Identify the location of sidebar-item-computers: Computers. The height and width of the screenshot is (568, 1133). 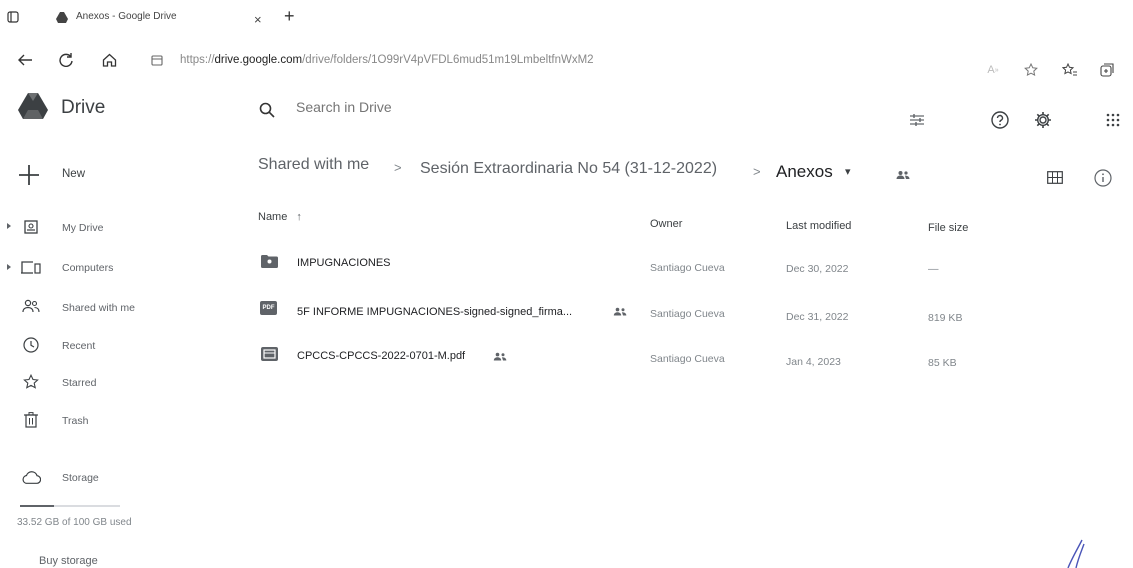
(87, 268).